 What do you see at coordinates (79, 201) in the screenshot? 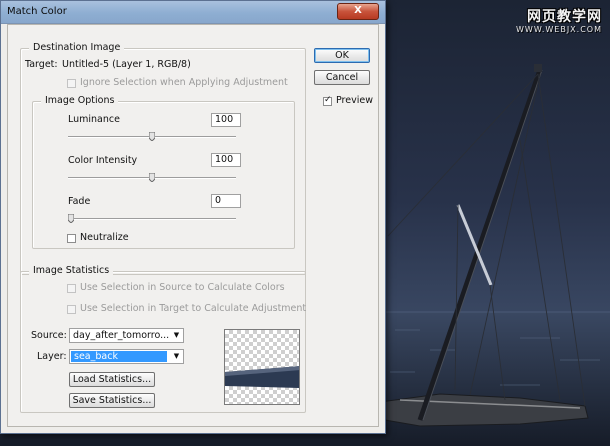
I see `fade-label: Fade` at bounding box center [79, 201].